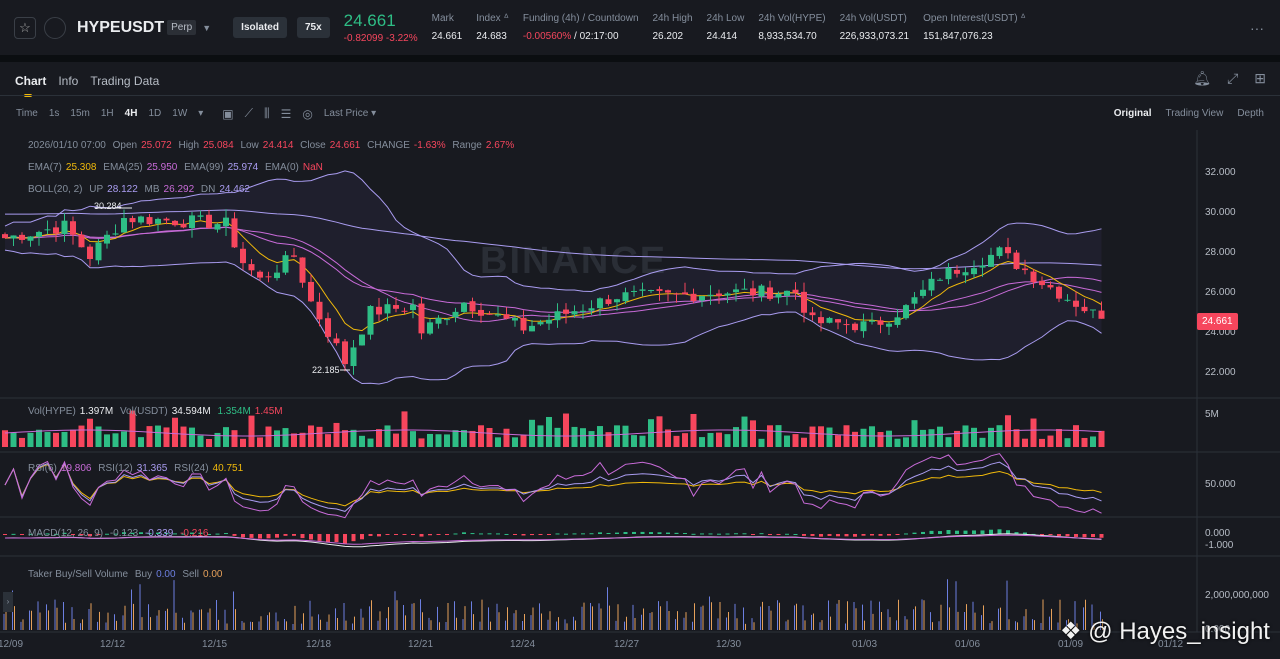  I want to click on taker-axis-tick: 2,000,000,000, so click(1237, 595).